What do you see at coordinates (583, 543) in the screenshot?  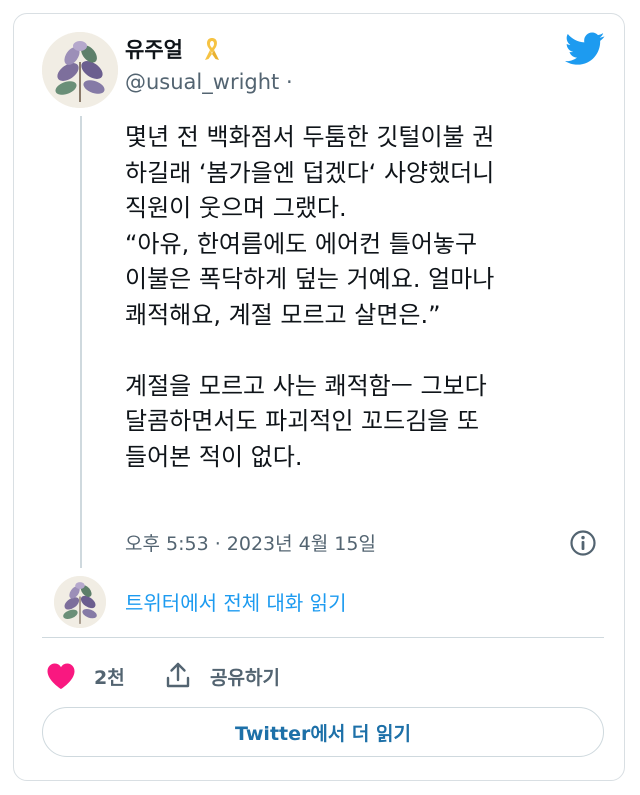 I see `info-icon` at bounding box center [583, 543].